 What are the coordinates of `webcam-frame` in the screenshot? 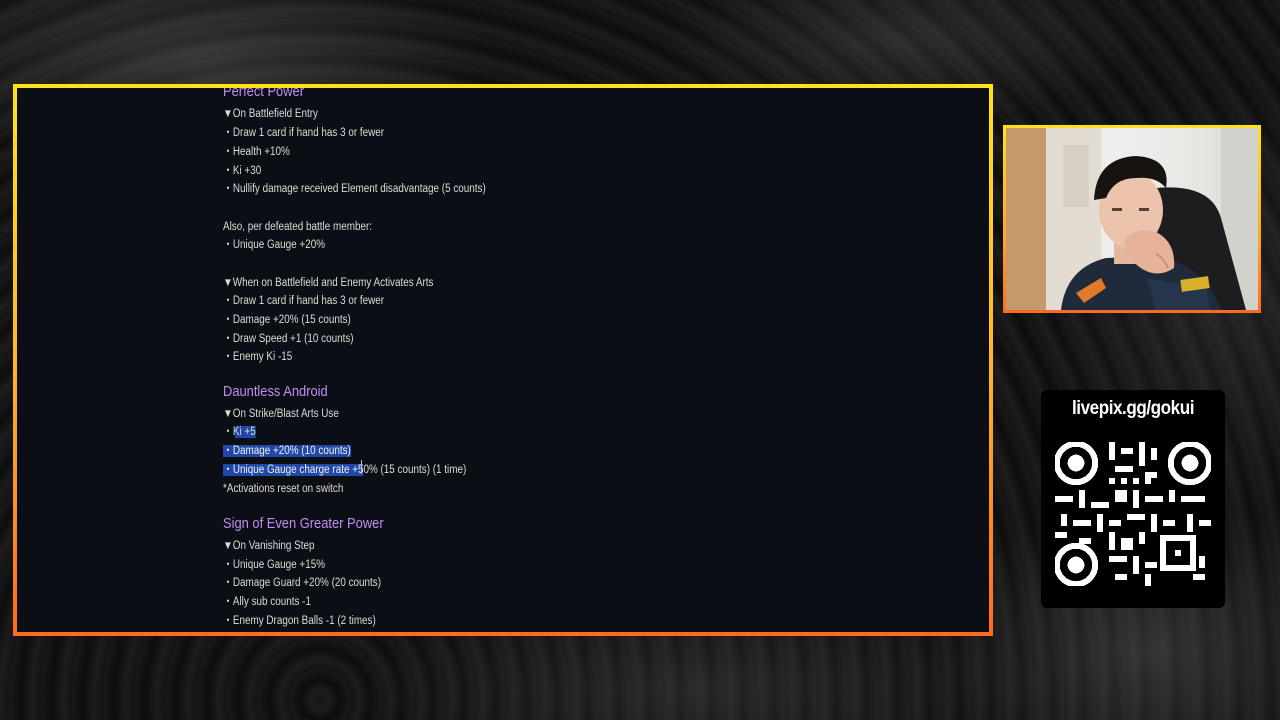 It's located at (1132, 219).